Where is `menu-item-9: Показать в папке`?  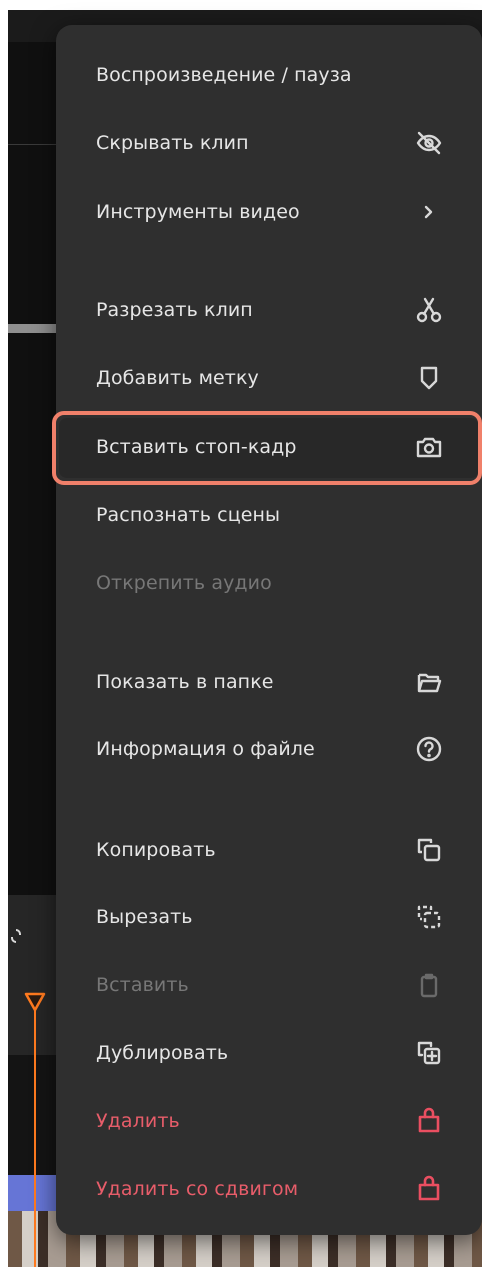 menu-item-9: Показать в папке is located at coordinates (269, 682).